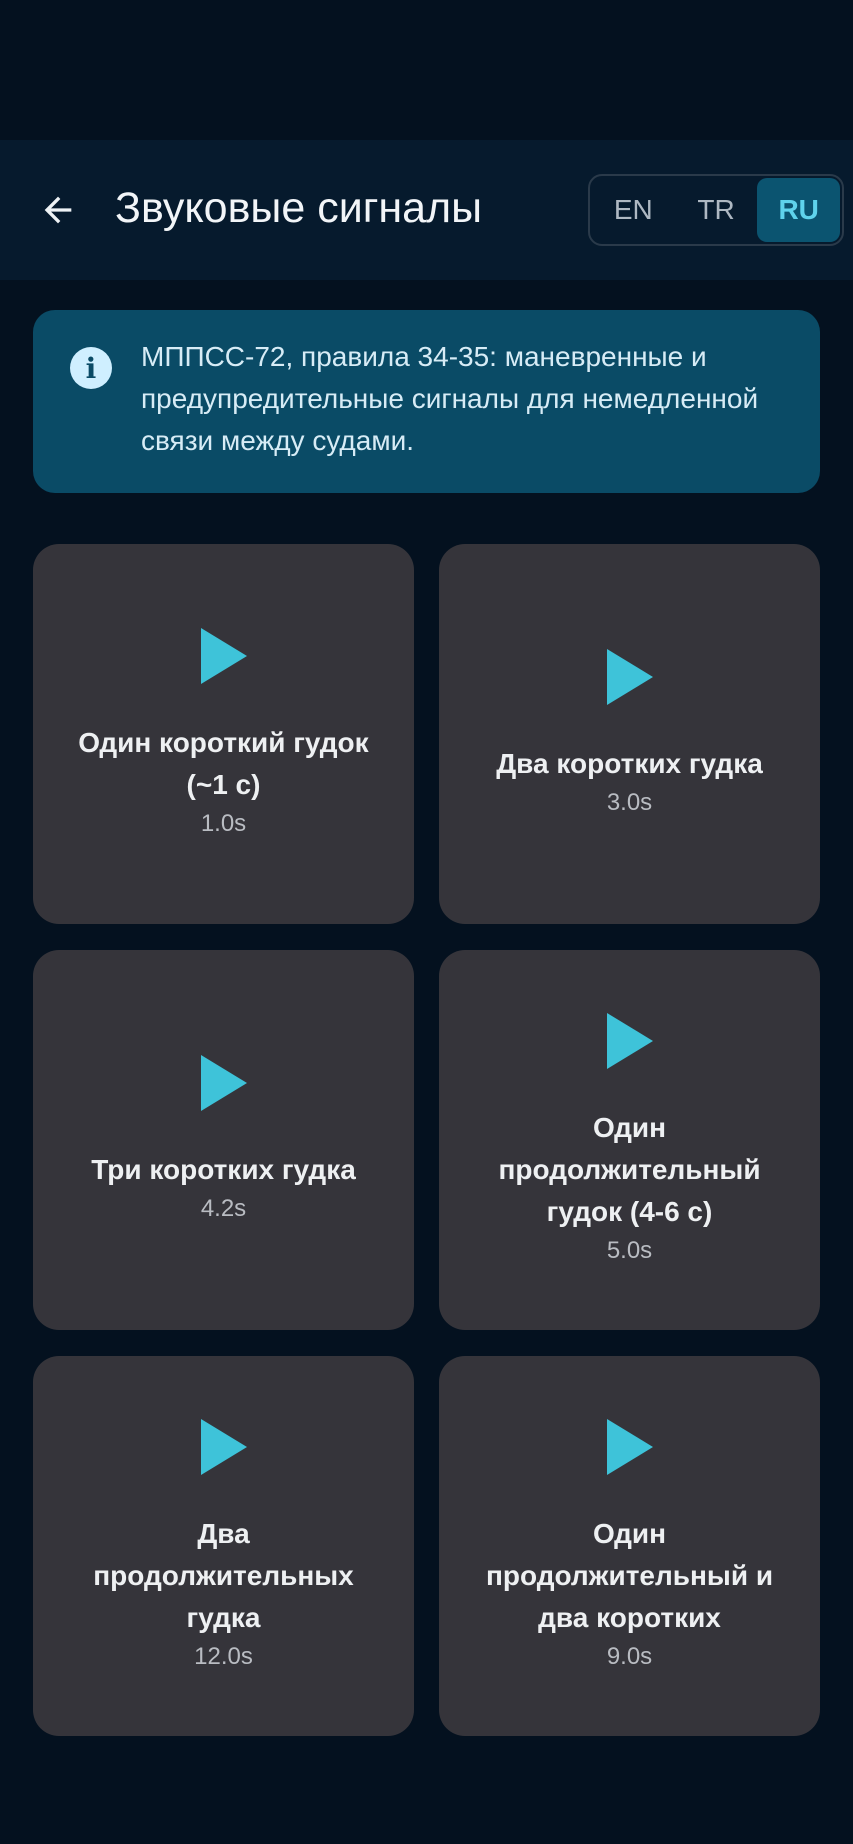 This screenshot has width=853, height=1844. Describe the element at coordinates (629, 1656) in the screenshot. I see `signal-duration: 9.0s` at that location.